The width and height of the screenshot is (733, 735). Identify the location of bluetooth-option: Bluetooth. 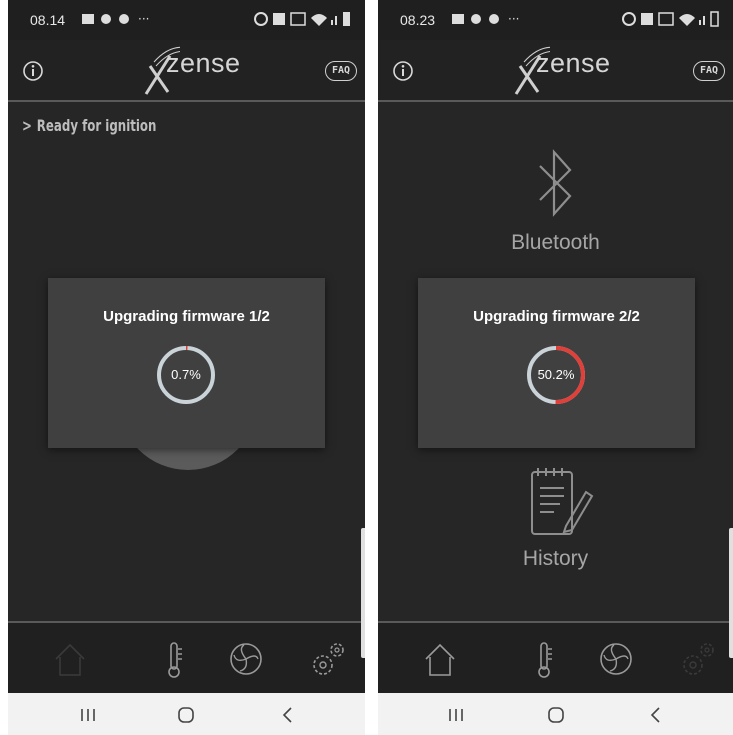
(555, 197).